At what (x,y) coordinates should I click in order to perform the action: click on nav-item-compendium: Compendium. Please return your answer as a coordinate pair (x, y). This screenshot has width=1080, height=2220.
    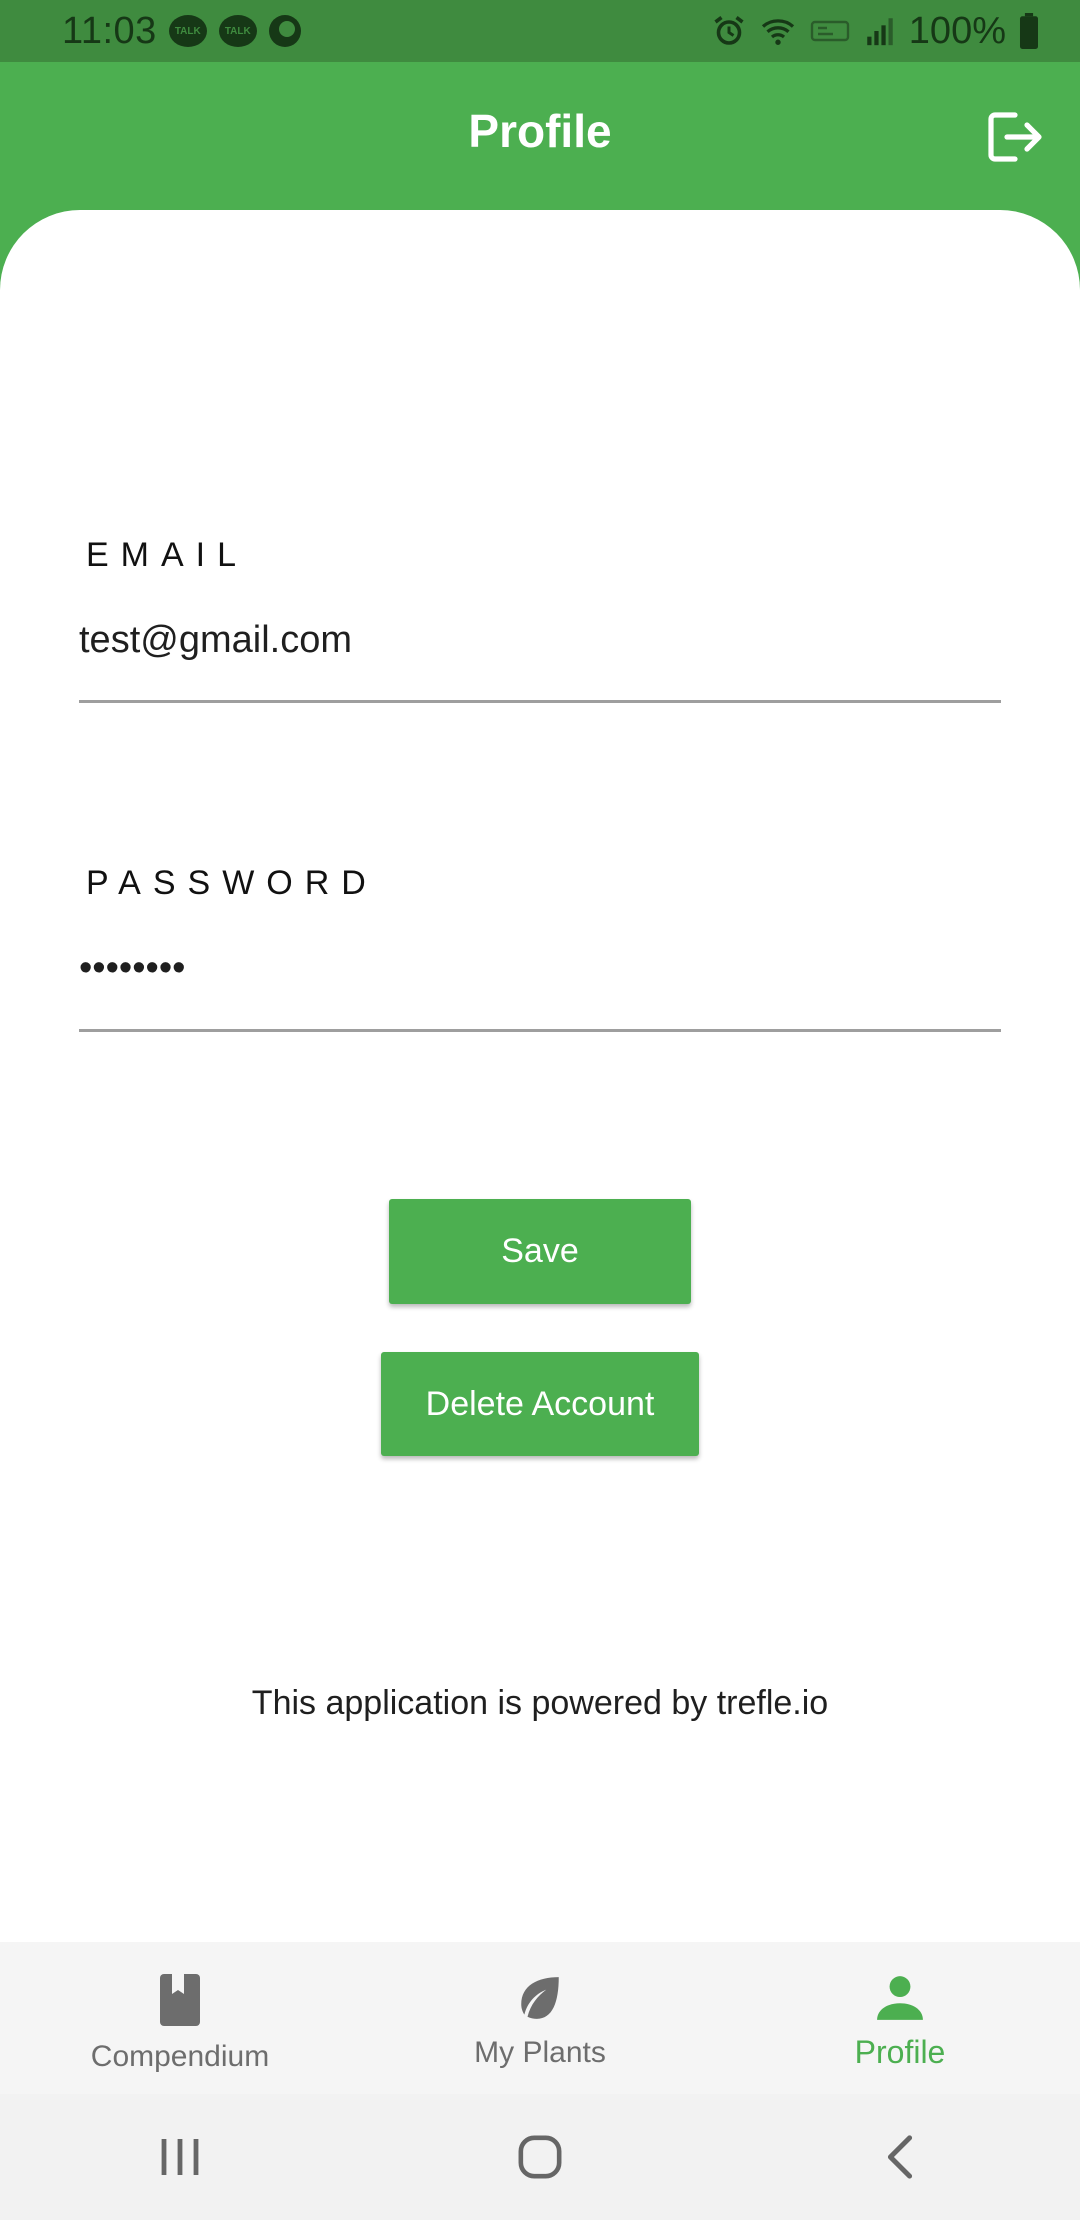
    Looking at the image, I should click on (180, 2018).